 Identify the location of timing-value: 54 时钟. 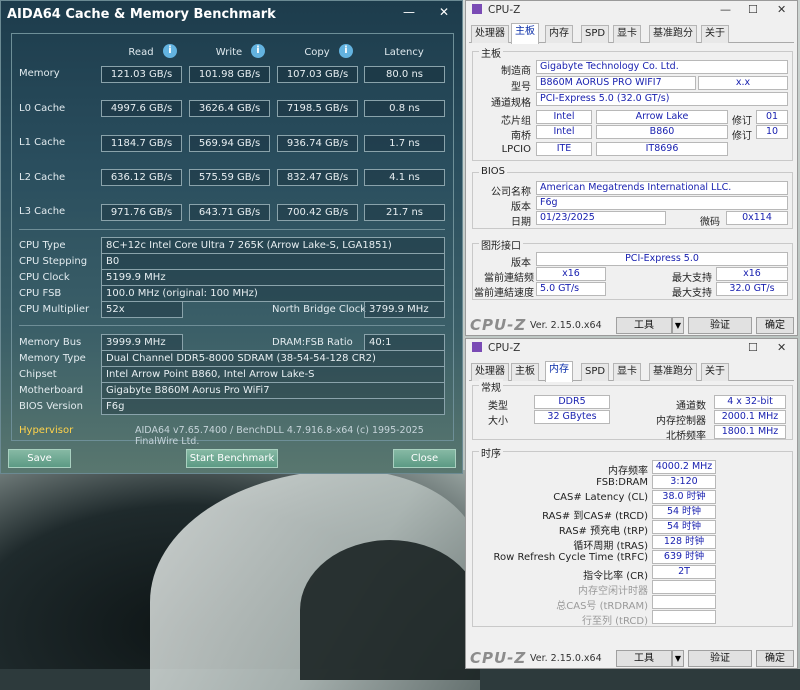
(684, 512).